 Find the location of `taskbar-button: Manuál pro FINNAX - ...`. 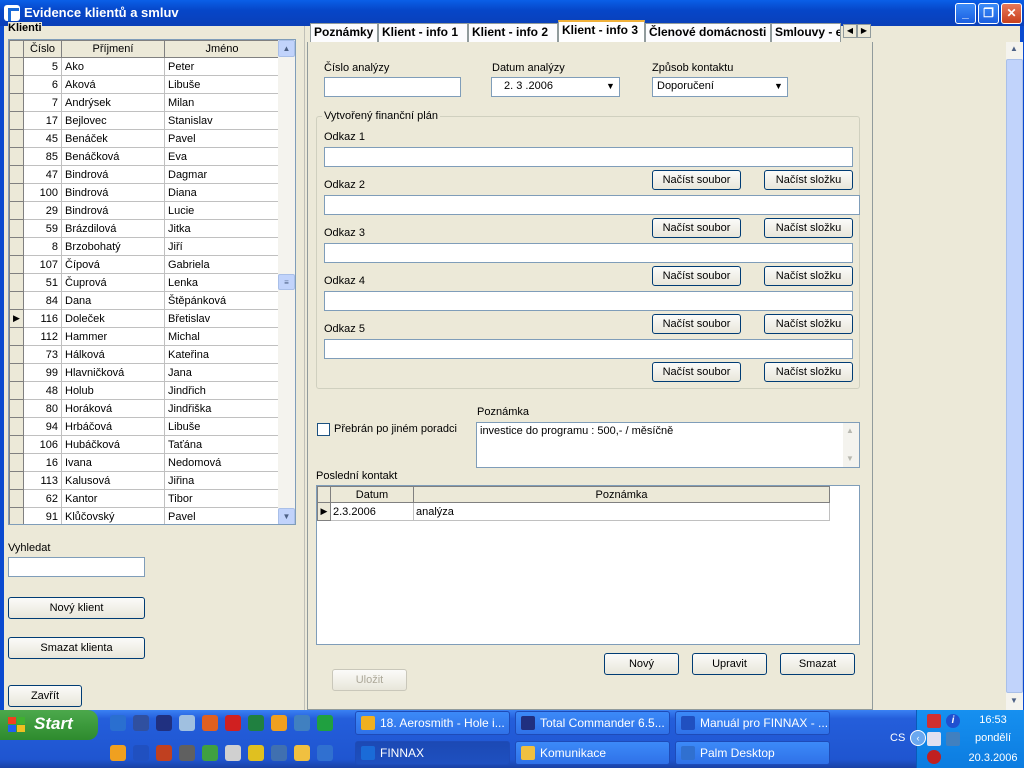

taskbar-button: Manuál pro FINNAX - ... is located at coordinates (752, 723).